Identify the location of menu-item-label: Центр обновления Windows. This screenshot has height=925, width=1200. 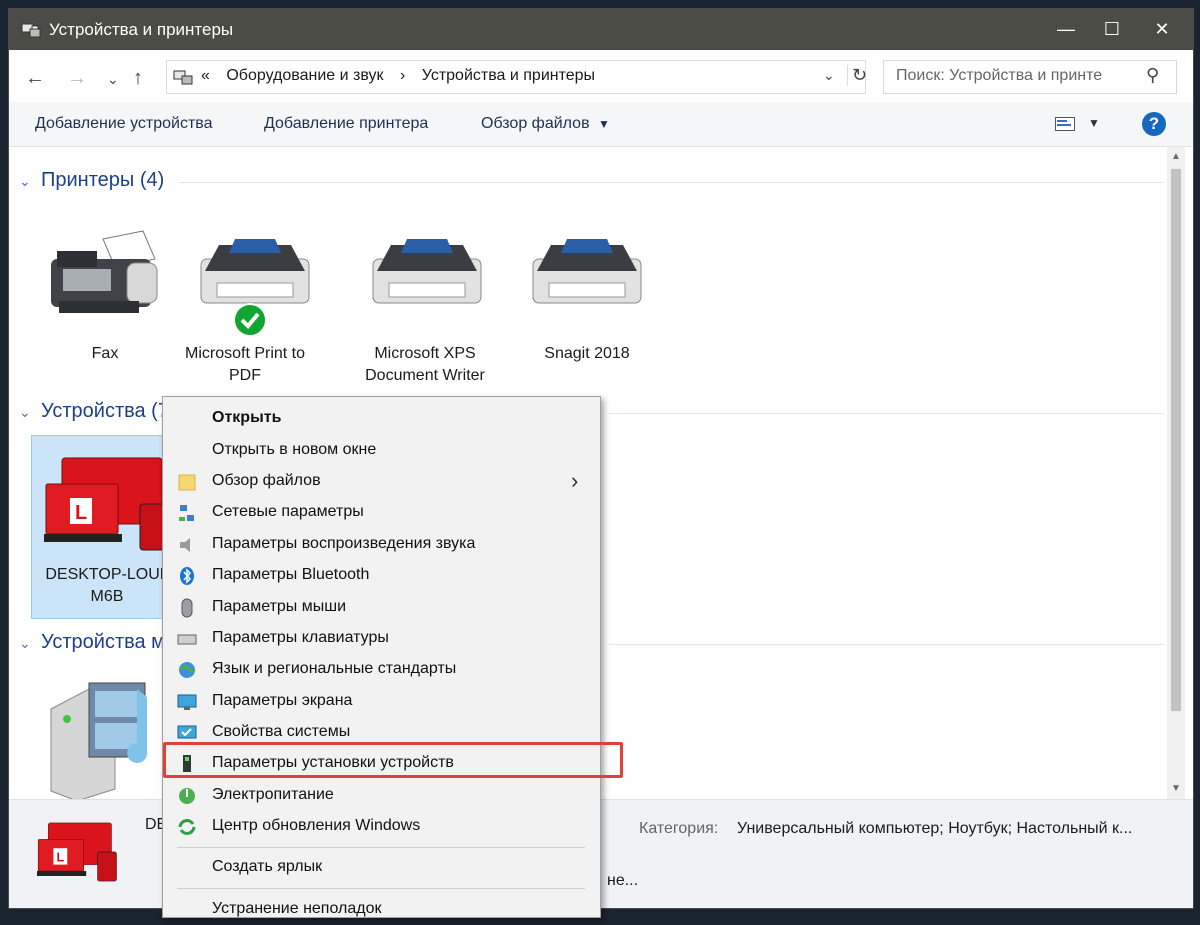
(316, 825).